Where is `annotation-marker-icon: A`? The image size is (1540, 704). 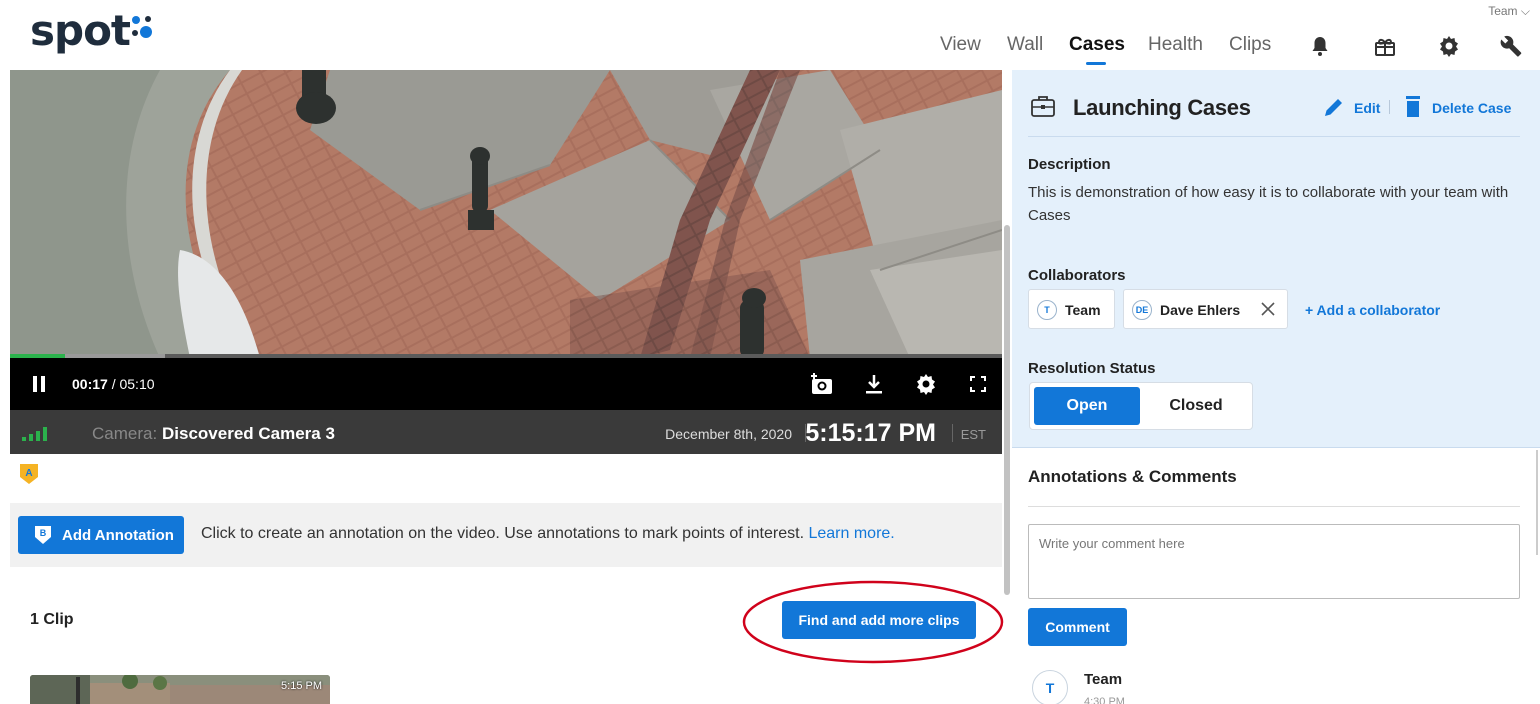 annotation-marker-icon: A is located at coordinates (29, 474).